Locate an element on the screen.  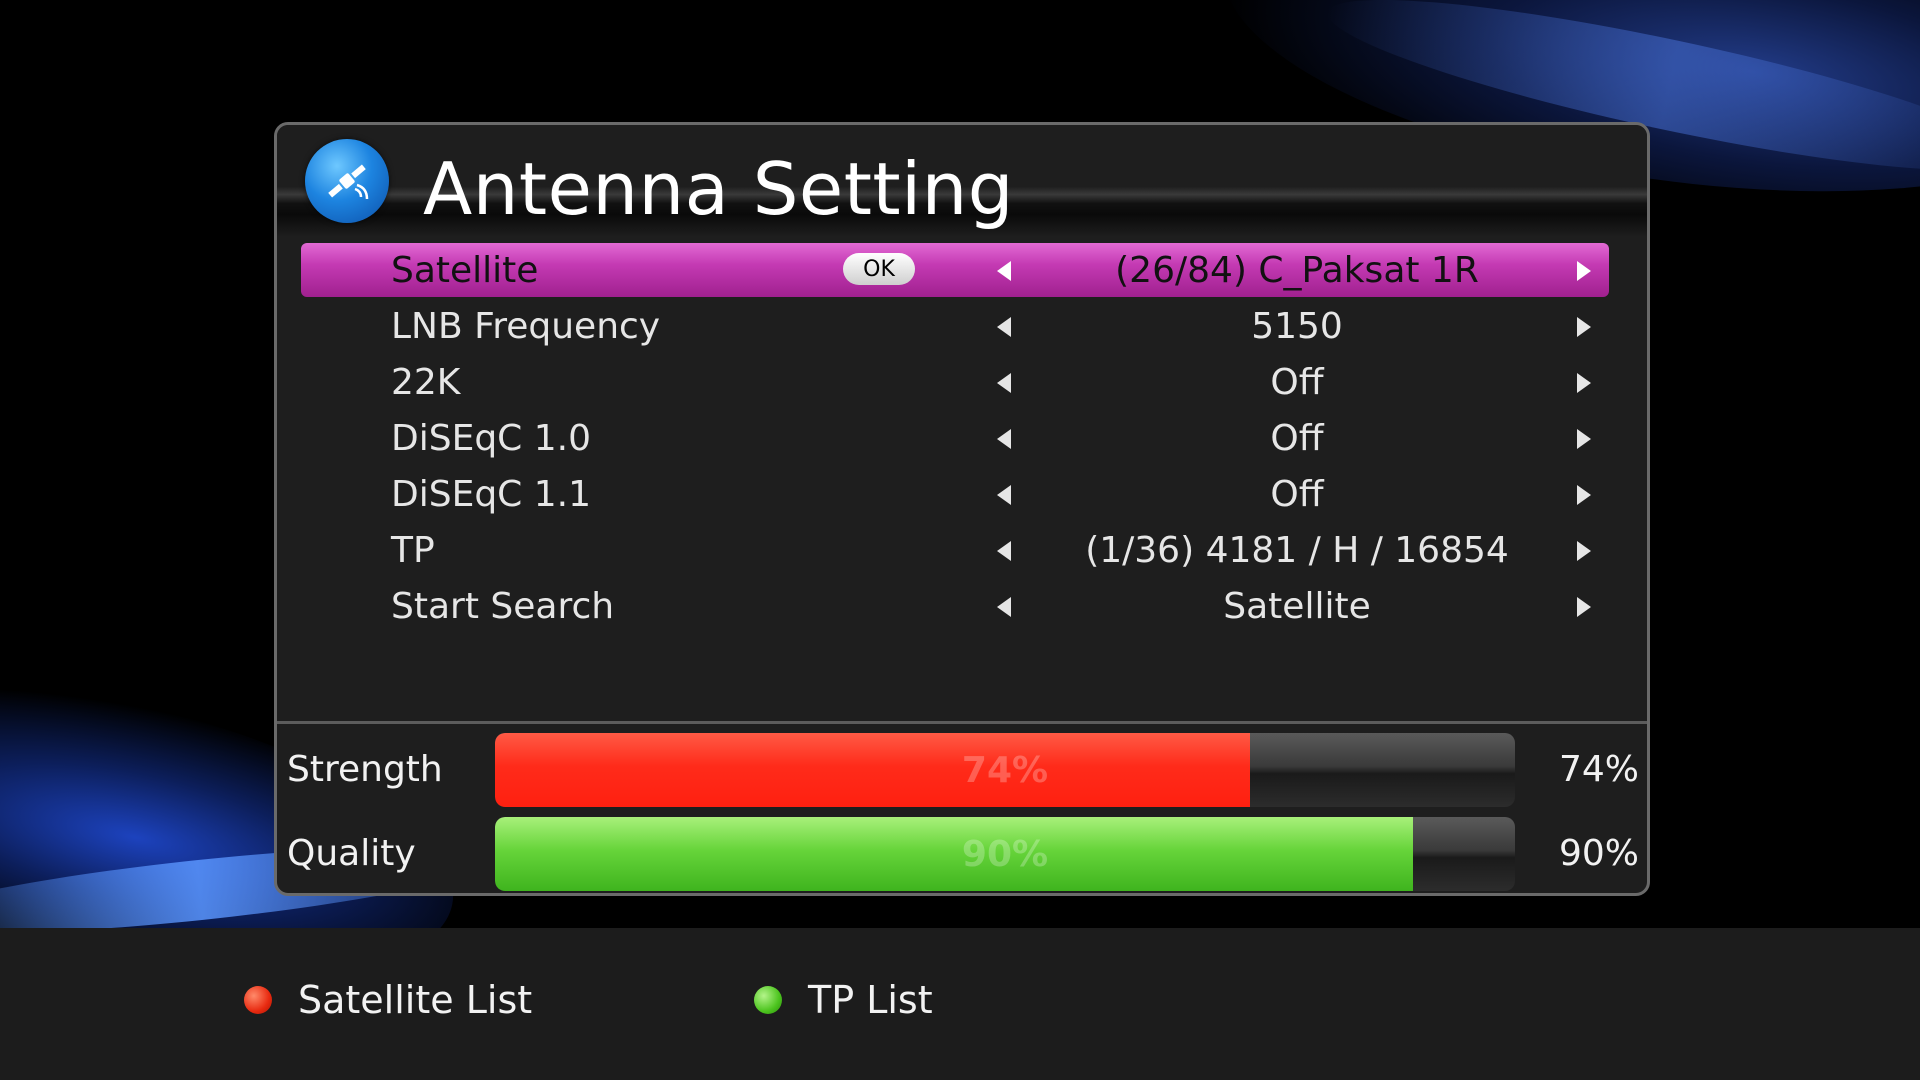
menu-row-22k: 22K Off is located at coordinates (955, 383).